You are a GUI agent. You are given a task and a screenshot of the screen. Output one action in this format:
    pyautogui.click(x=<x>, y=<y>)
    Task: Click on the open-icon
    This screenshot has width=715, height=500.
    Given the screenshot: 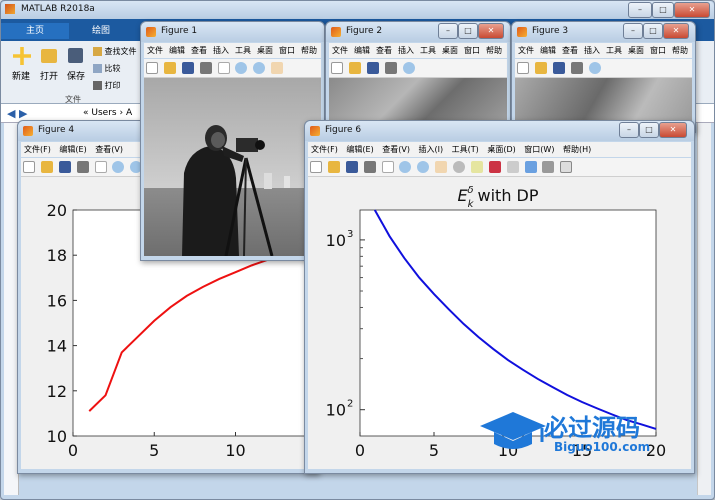 What is the action you would take?
    pyautogui.click(x=49, y=56)
    